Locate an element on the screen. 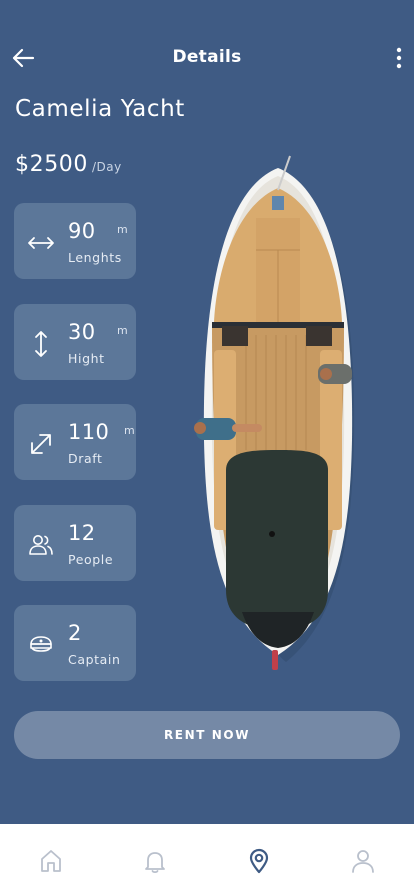 The image size is (414, 896). horizontal-arrows-icon is located at coordinates (41, 243).